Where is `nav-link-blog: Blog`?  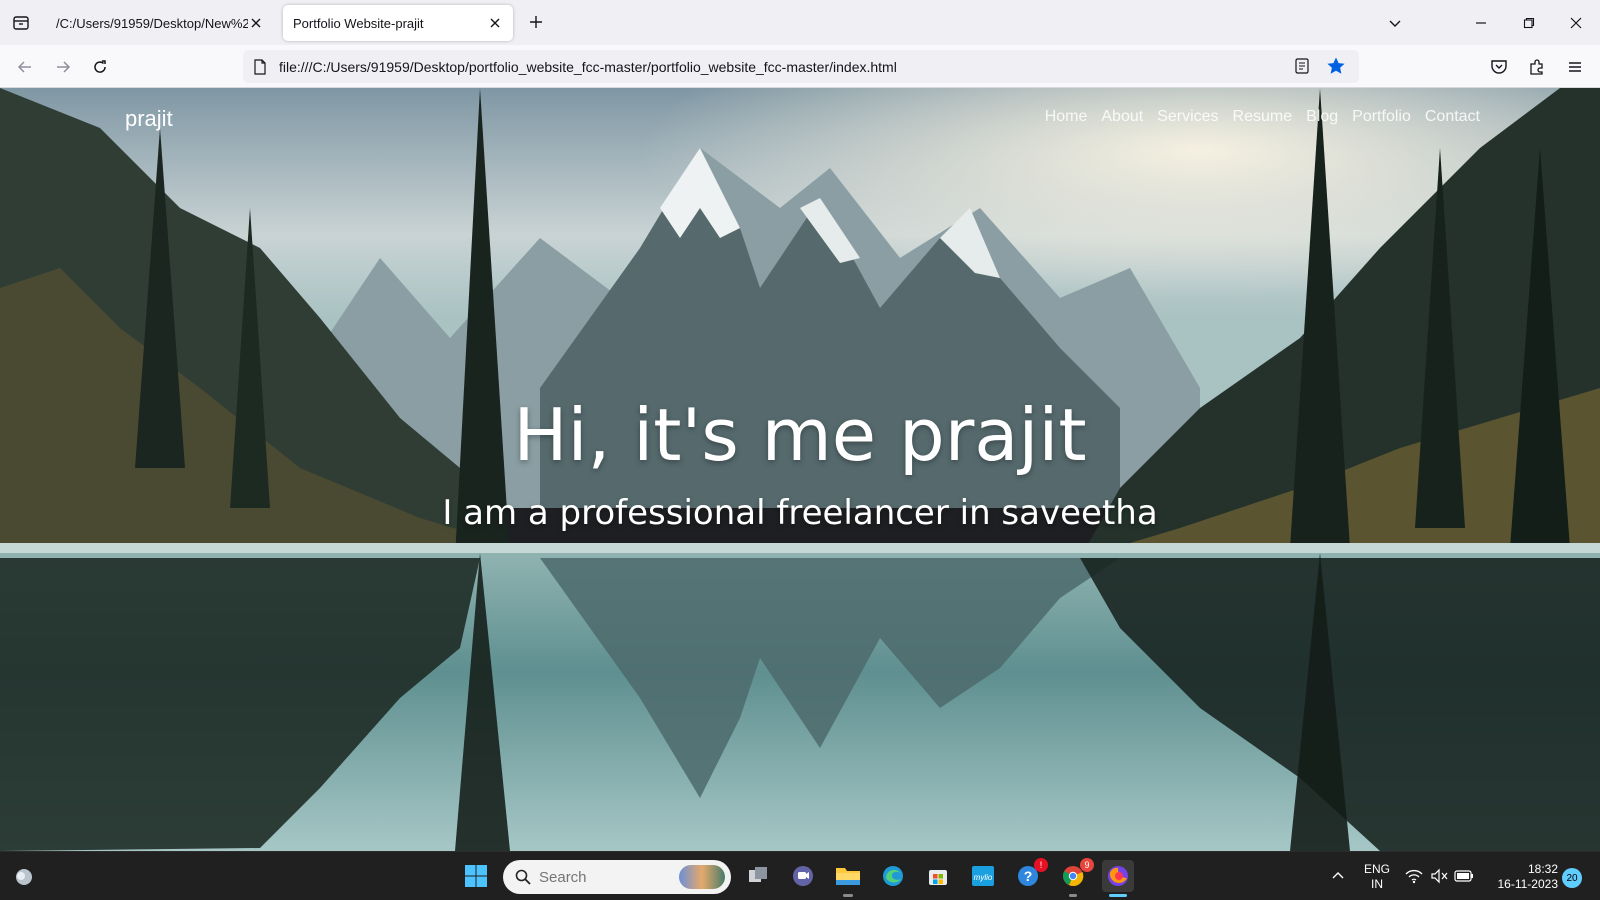 nav-link-blog: Blog is located at coordinates (1322, 117).